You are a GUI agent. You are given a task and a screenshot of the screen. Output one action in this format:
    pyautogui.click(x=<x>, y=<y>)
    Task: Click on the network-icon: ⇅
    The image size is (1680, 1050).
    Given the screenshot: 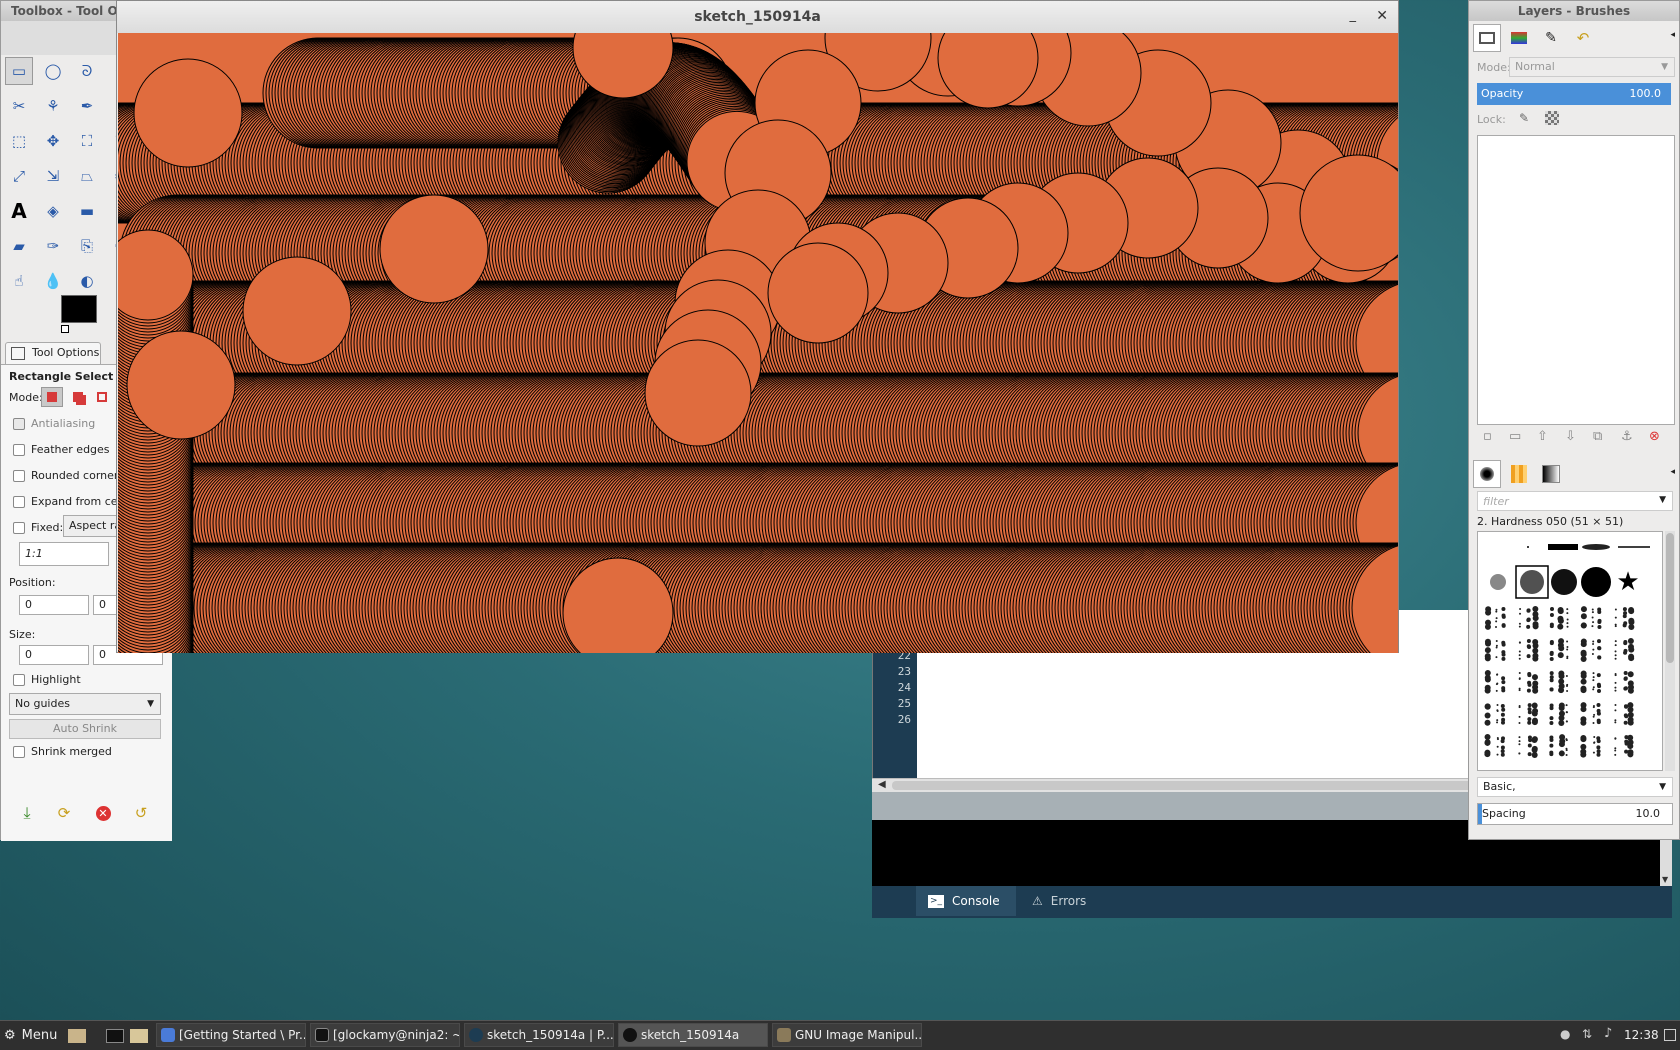 What is the action you would take?
    pyautogui.click(x=1587, y=1034)
    